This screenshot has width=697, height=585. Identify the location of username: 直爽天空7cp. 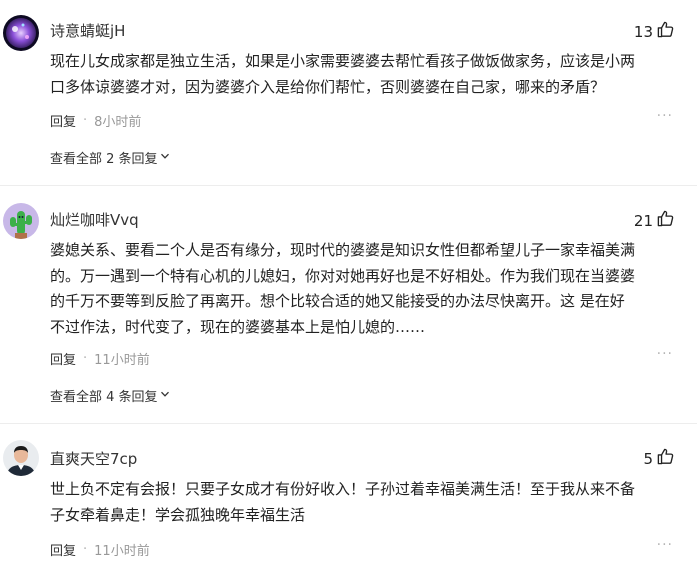
(93, 458).